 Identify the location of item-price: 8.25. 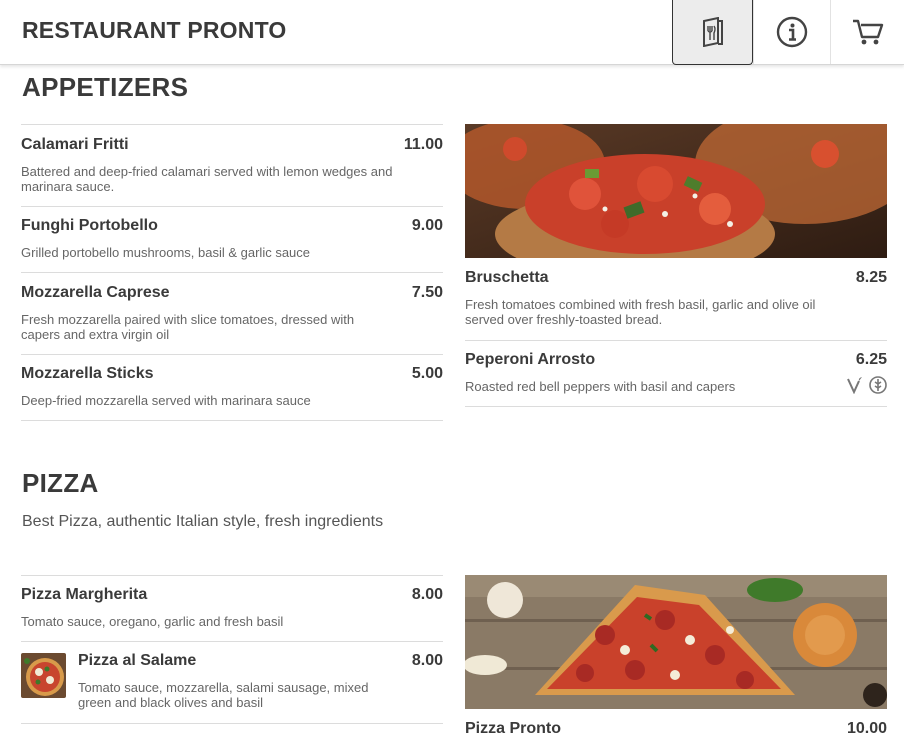
(871, 277).